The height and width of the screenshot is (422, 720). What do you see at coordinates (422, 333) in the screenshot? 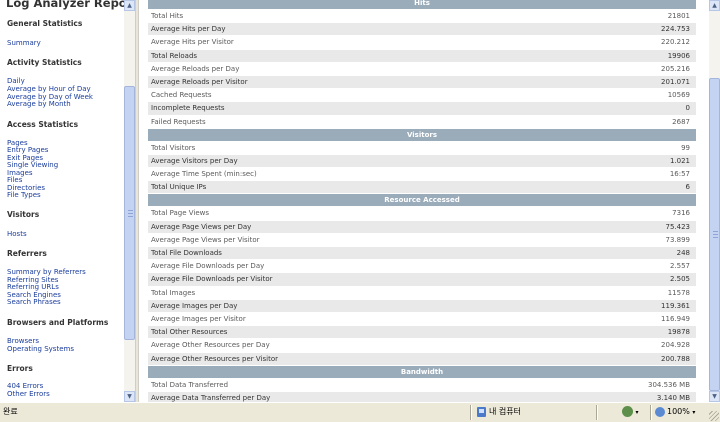
I see `table-row: Total Other Resources 19878` at bounding box center [422, 333].